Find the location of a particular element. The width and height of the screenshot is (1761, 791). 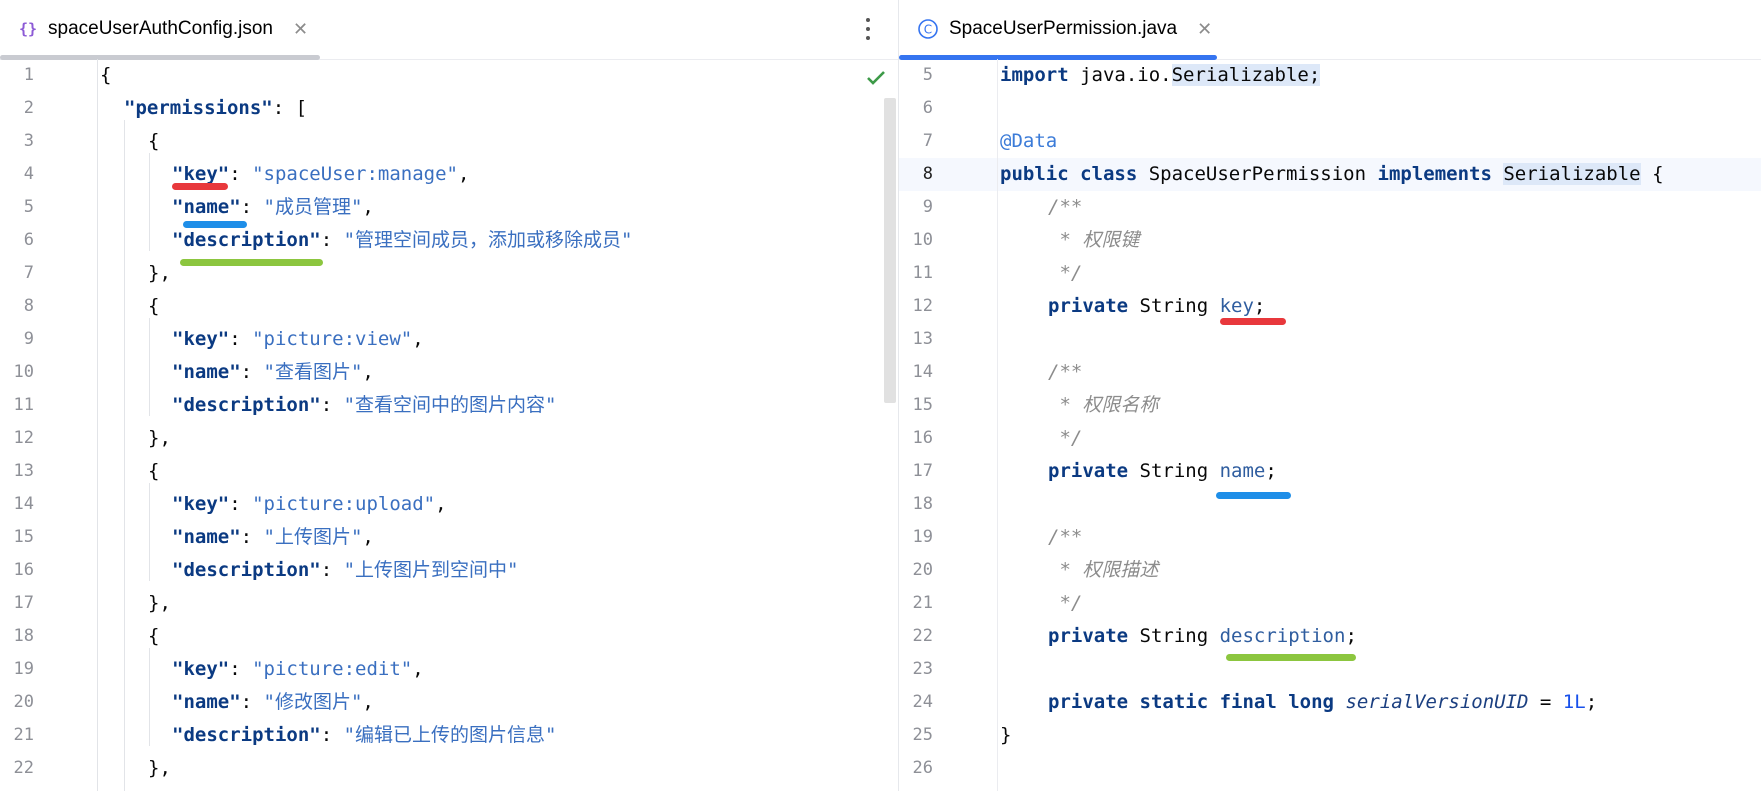

more-options-icon is located at coordinates (868, 29).